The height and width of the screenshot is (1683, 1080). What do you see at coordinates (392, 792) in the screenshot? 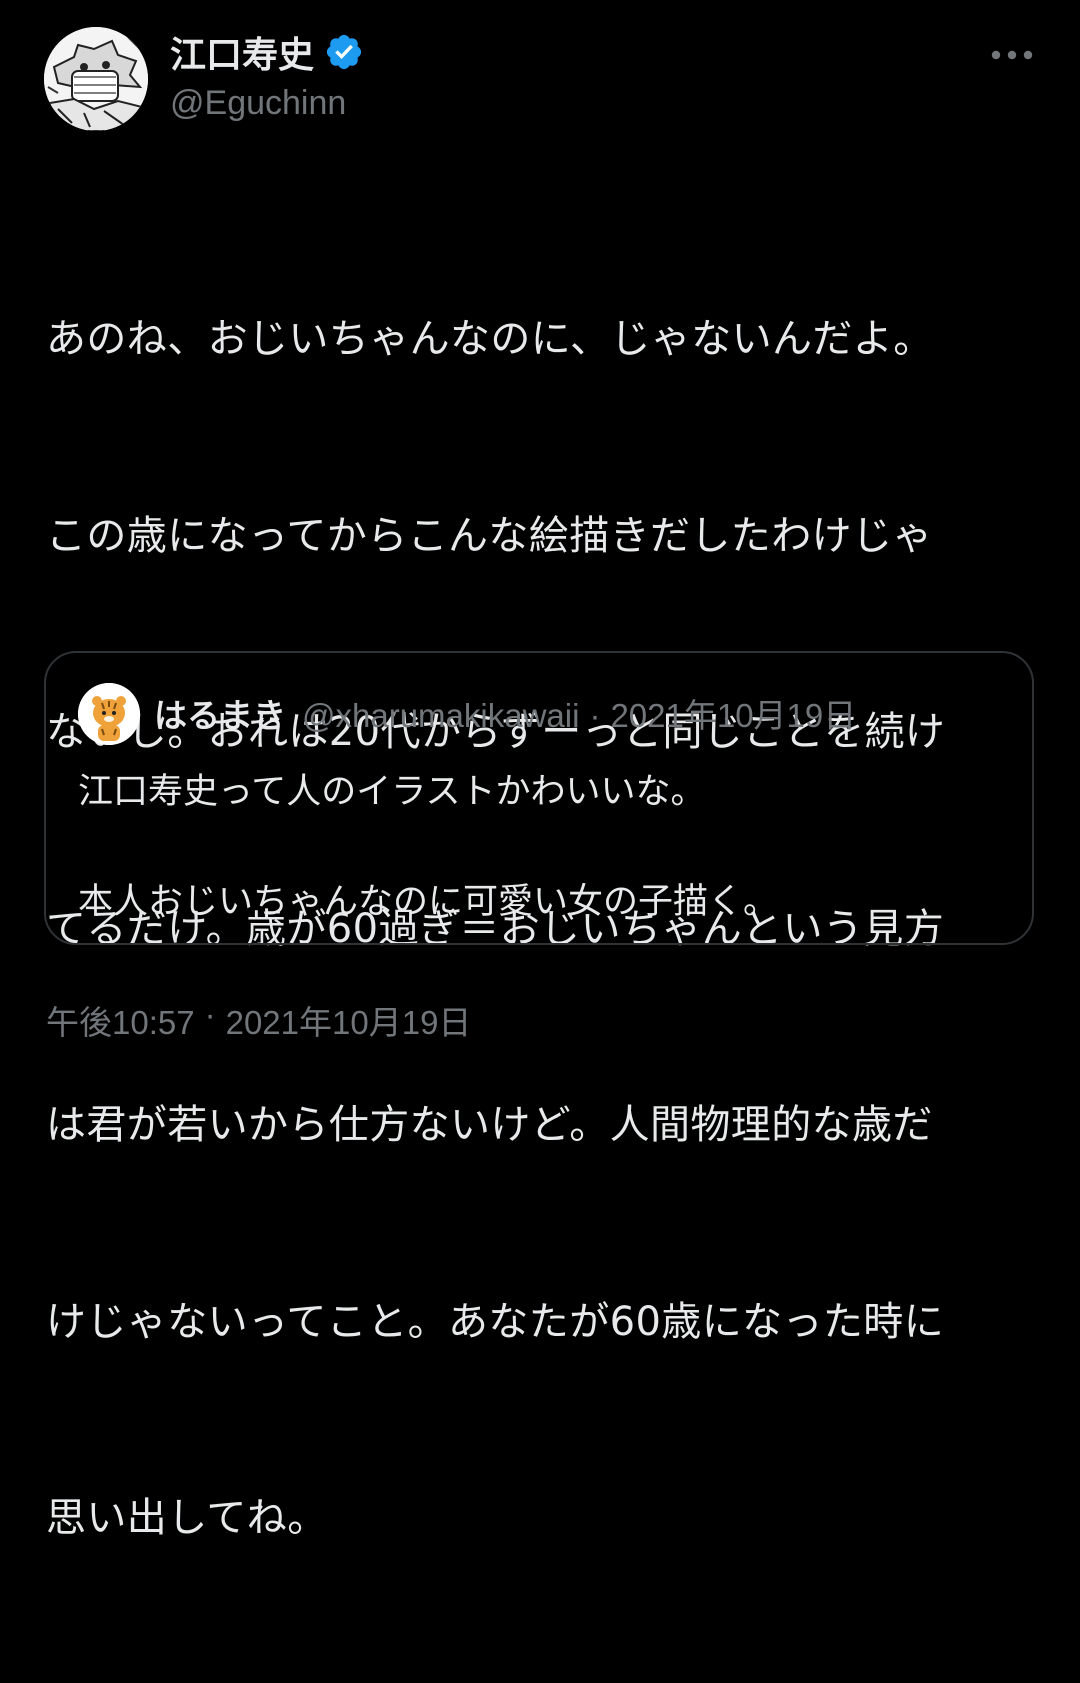
I see `quoted-tweet-text-line: 江口寿史って人のイラストかわいいな。` at bounding box center [392, 792].